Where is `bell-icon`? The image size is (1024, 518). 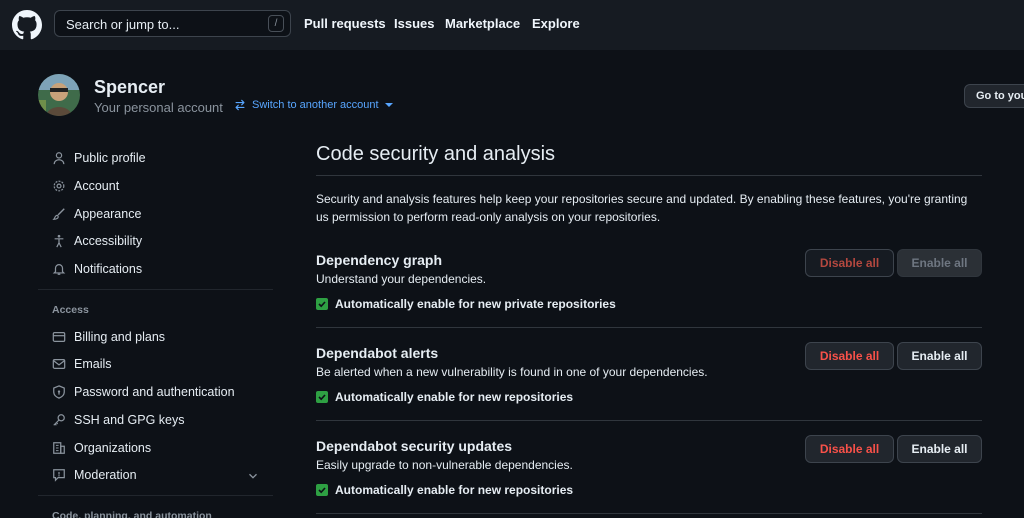 bell-icon is located at coordinates (59, 269).